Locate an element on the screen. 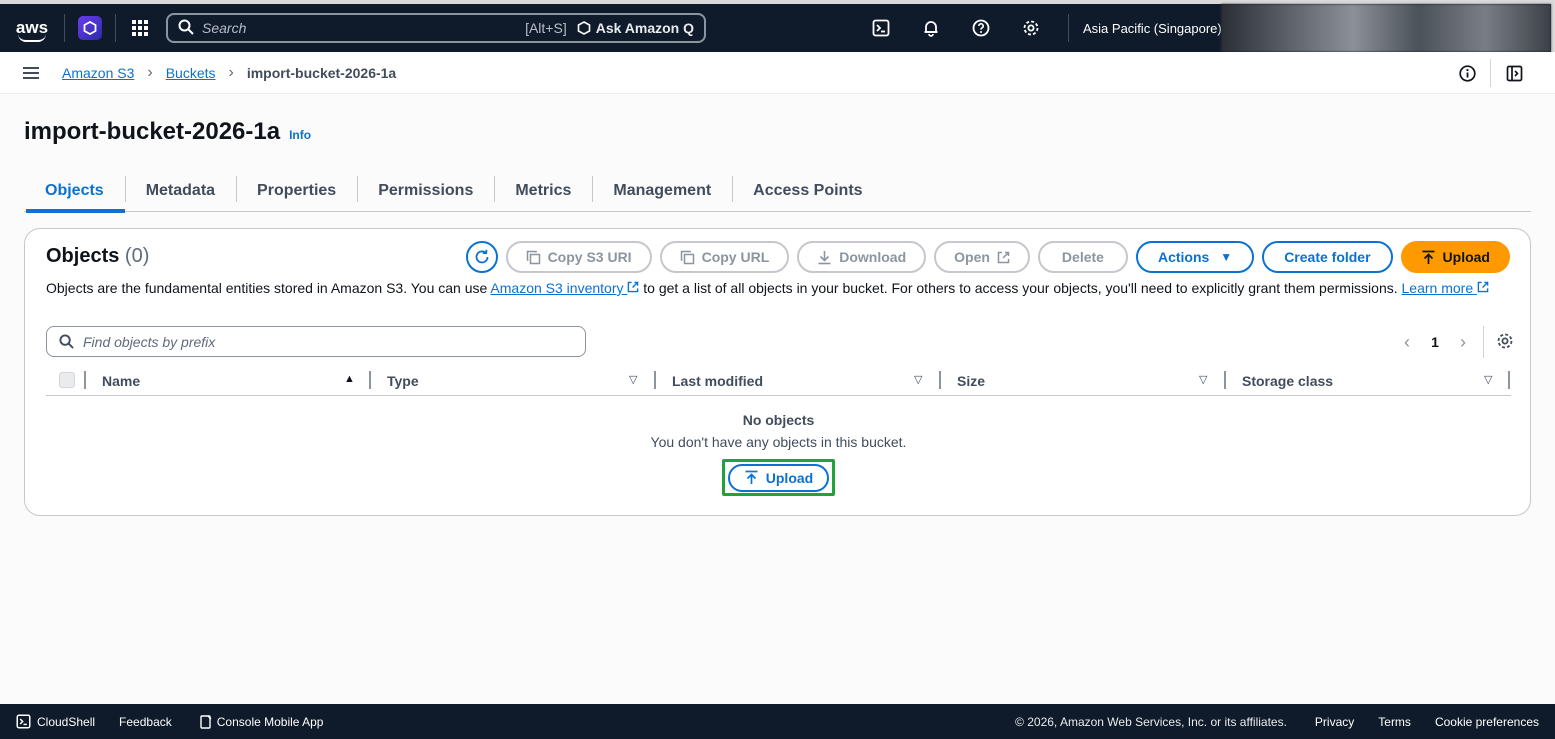  privacy-link: Privacy is located at coordinates (1334, 722).